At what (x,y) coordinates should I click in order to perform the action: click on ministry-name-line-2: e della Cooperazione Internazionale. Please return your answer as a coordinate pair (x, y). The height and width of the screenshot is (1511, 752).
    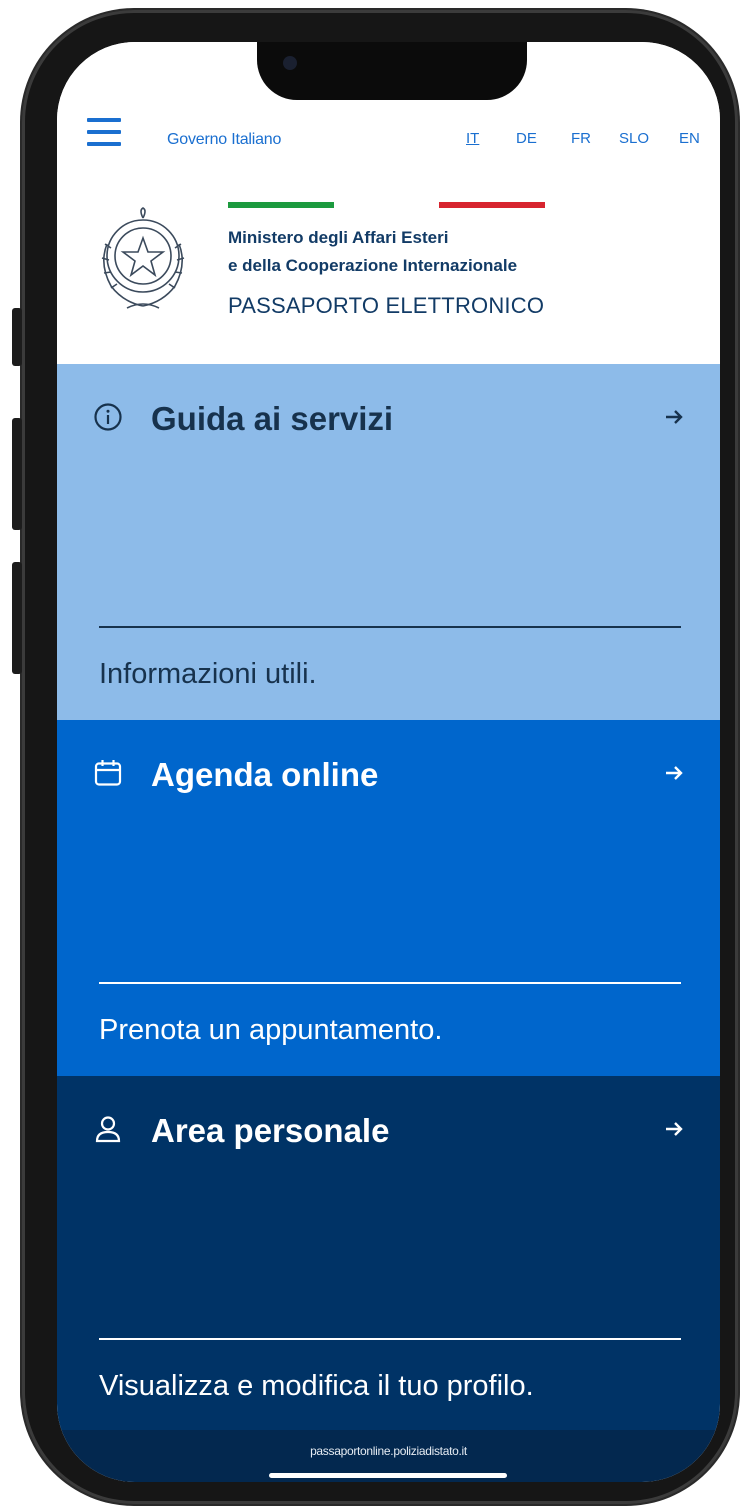
    Looking at the image, I should click on (373, 265).